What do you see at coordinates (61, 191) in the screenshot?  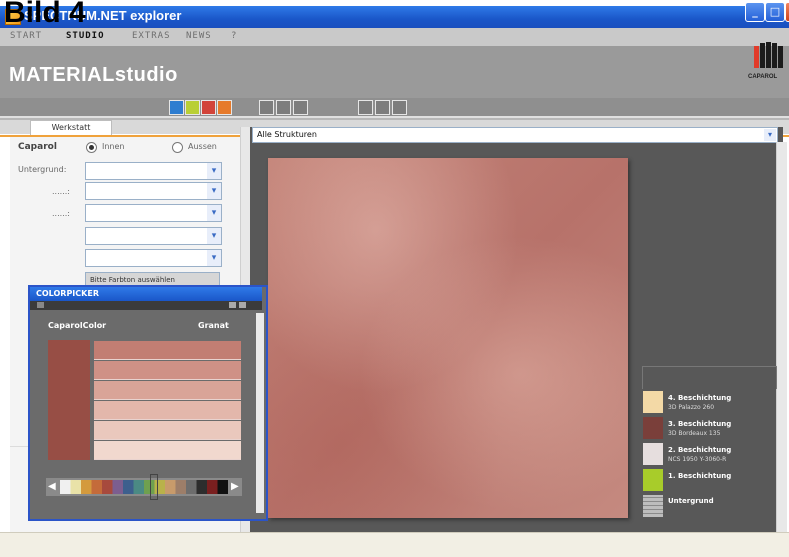 I see `row2-label: ......:` at bounding box center [61, 191].